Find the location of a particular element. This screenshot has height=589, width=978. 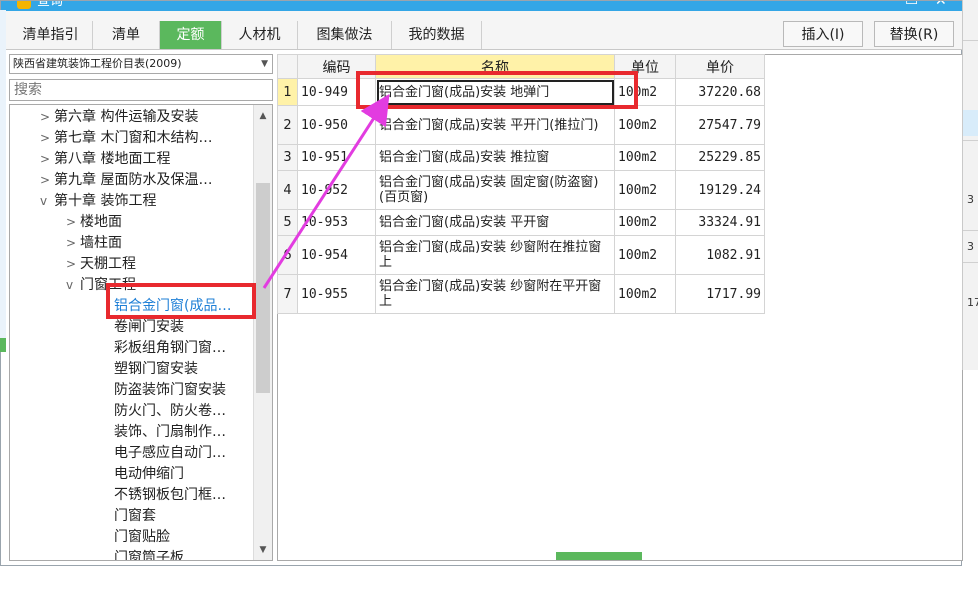

tree-item: > 第八章 楼地面工程 is located at coordinates (105, 159).